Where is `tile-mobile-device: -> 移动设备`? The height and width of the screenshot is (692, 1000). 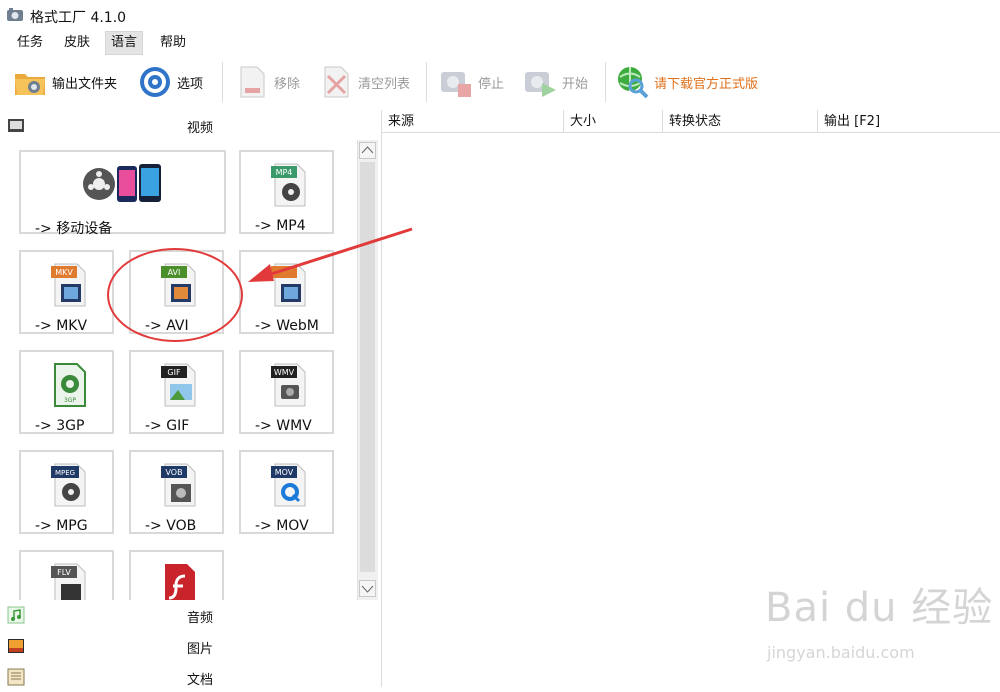 tile-mobile-device: -> 移动设备 is located at coordinates (122, 193).